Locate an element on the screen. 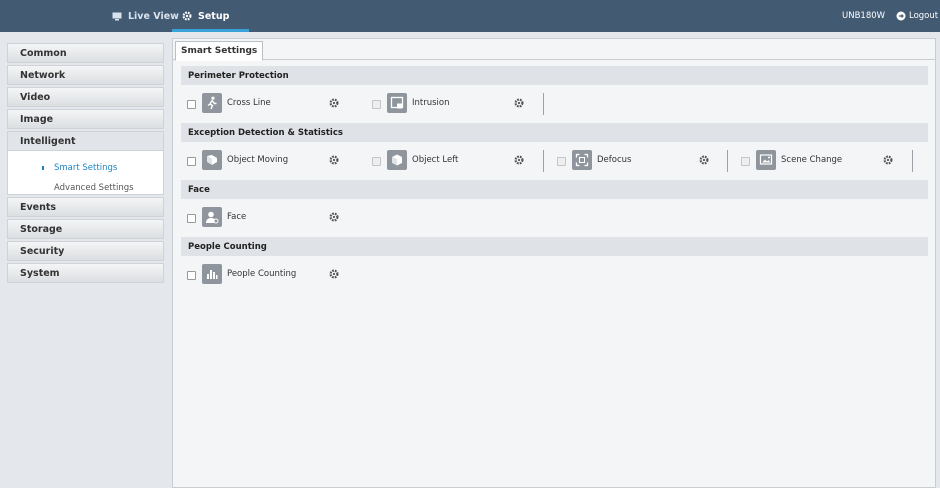 The height and width of the screenshot is (488, 940). face-label: Face is located at coordinates (237, 217).